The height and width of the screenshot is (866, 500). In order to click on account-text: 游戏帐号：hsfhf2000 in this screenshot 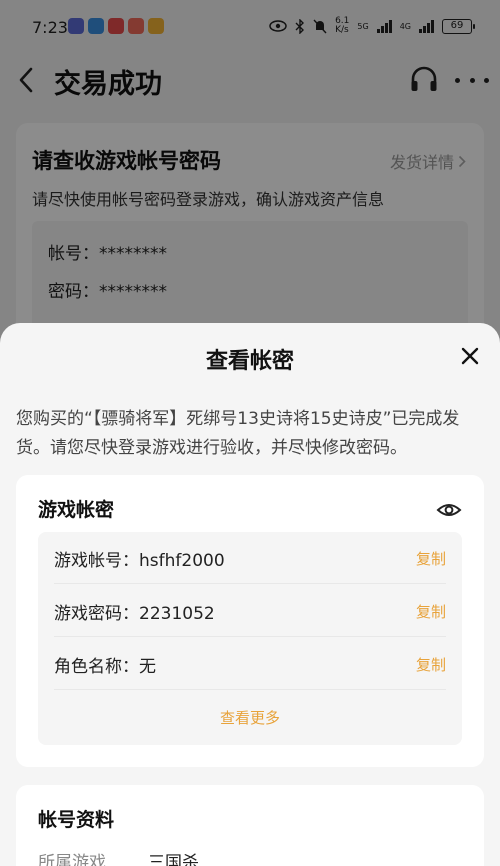, I will do `click(139, 561)`.